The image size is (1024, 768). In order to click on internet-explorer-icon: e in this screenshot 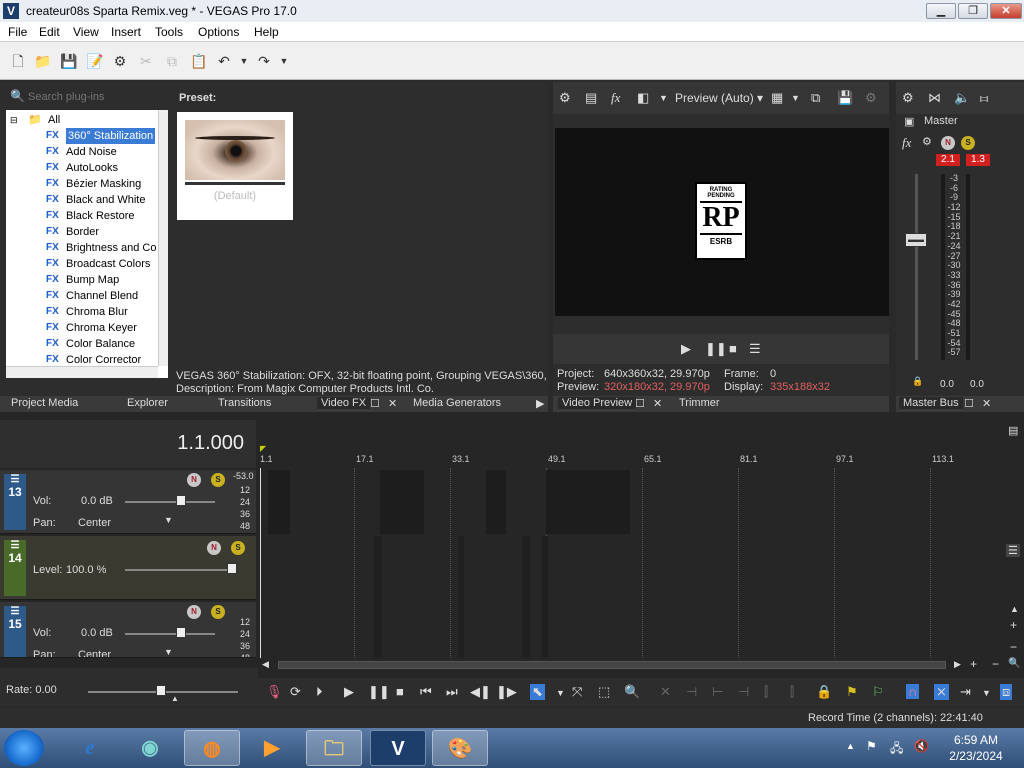, I will do `click(90, 748)`.